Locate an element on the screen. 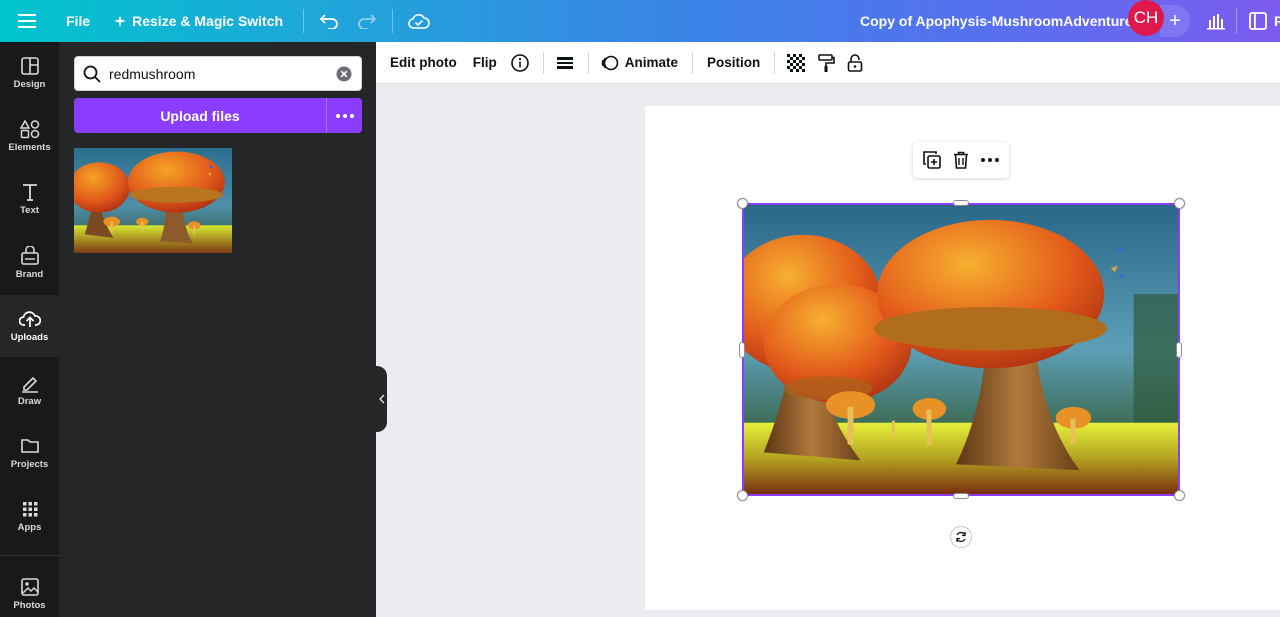 This screenshot has width=1280, height=617. collapse-panel-button is located at coordinates (381, 399).